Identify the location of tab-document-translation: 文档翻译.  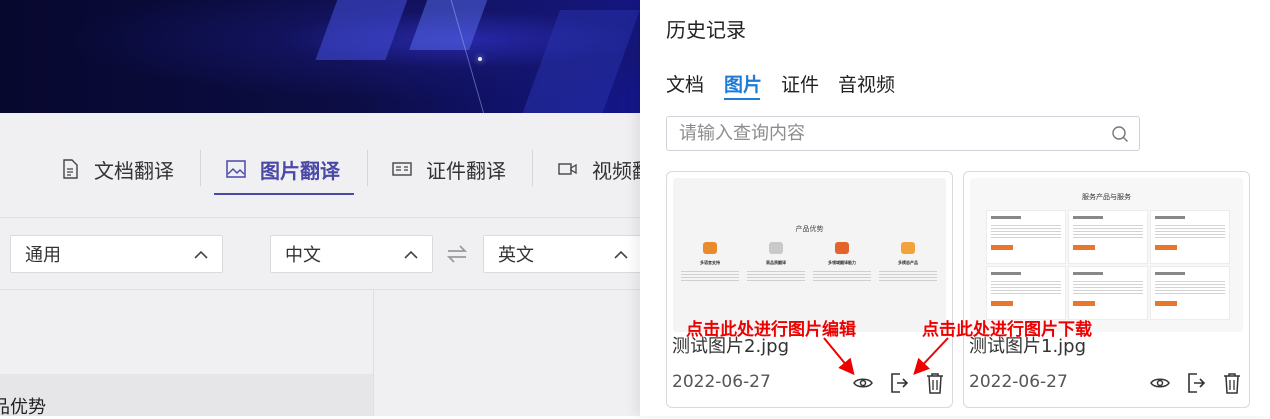
(117, 169).